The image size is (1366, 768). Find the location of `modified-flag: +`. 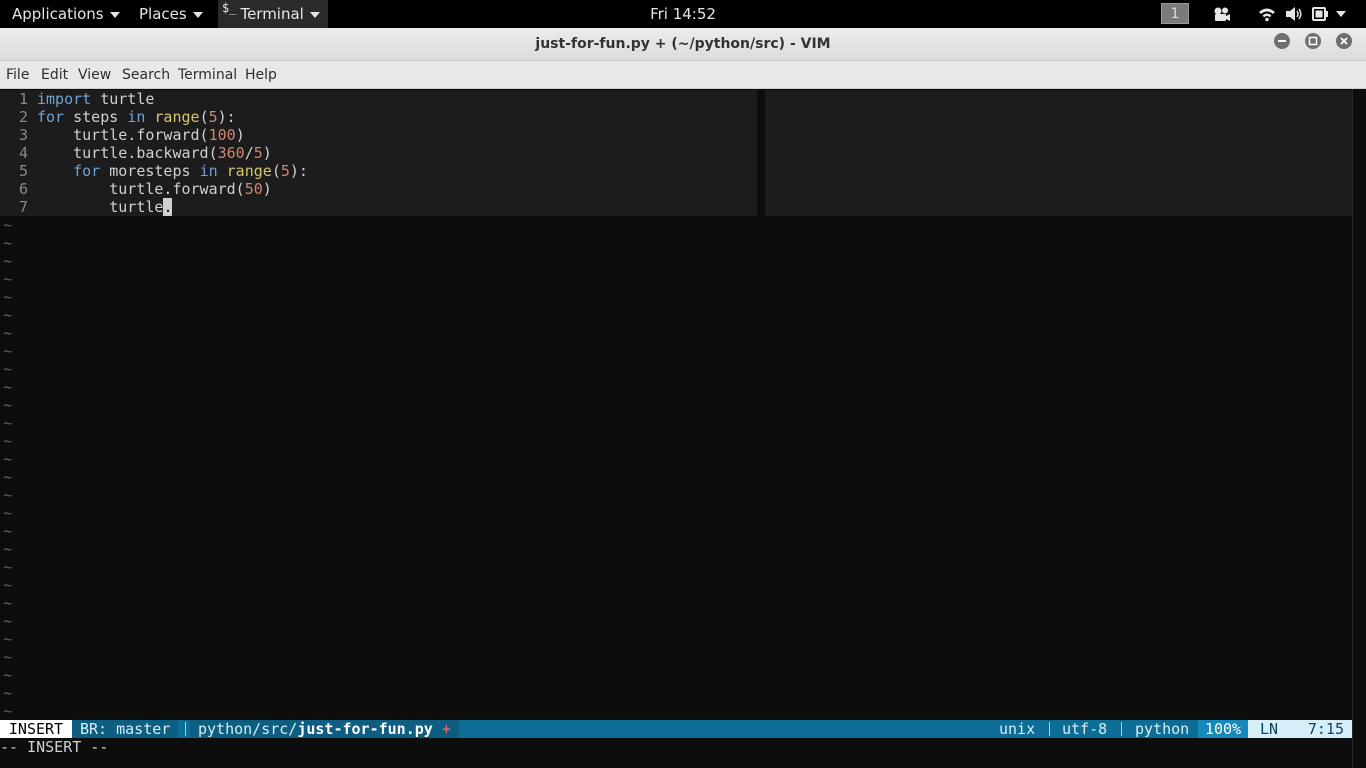

modified-flag: + is located at coordinates (446, 729).